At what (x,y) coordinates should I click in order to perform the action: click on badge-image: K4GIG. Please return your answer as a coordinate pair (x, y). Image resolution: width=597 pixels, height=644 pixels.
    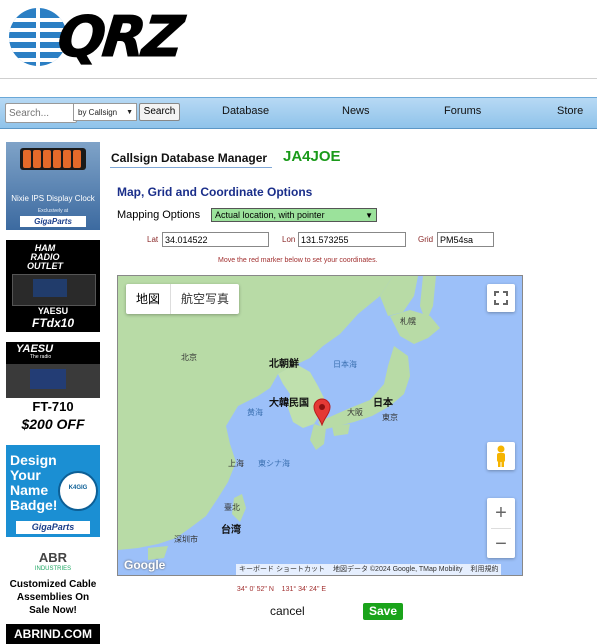
    Looking at the image, I should click on (78, 491).